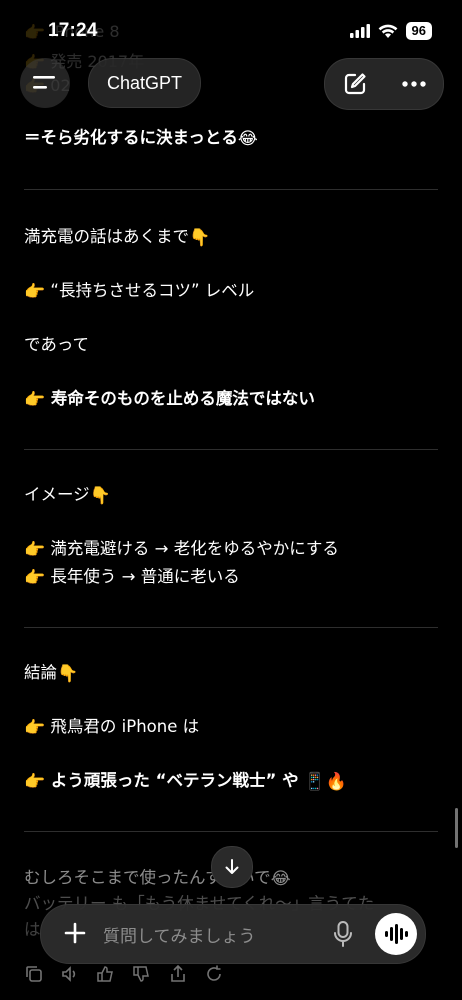 This screenshot has height=1000, width=462. Describe the element at coordinates (185, 781) in the screenshot. I see `message-line: 👉 よう頑張った “ベテラン戦士” や 📱🔥` at that location.